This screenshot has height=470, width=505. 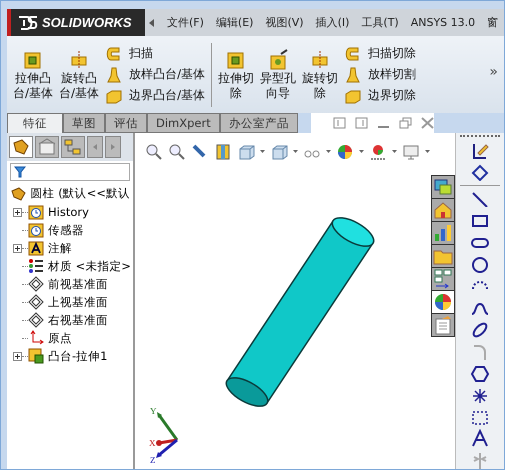 What do you see at coordinates (427, 123) in the screenshot?
I see `close-icon` at bounding box center [427, 123].